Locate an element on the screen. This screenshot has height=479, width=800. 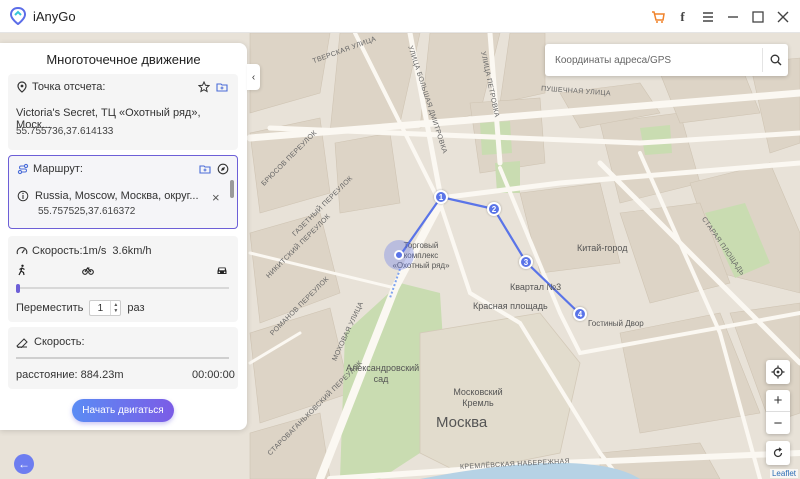
route-save-folder-icon is located at coordinates (205, 169).